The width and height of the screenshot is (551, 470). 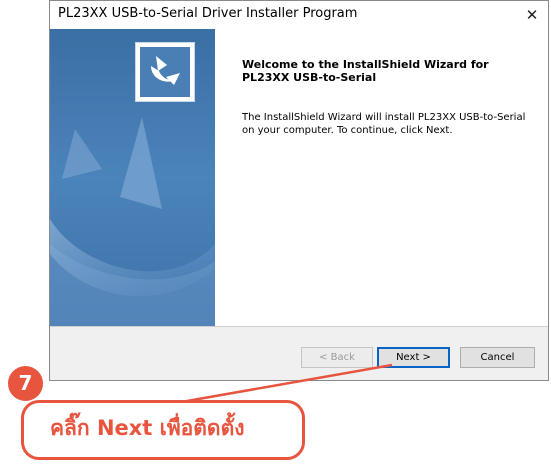 I want to click on instruction-callout: คลิ๊ก Next เพื่อติดตั้ง, so click(x=163, y=430).